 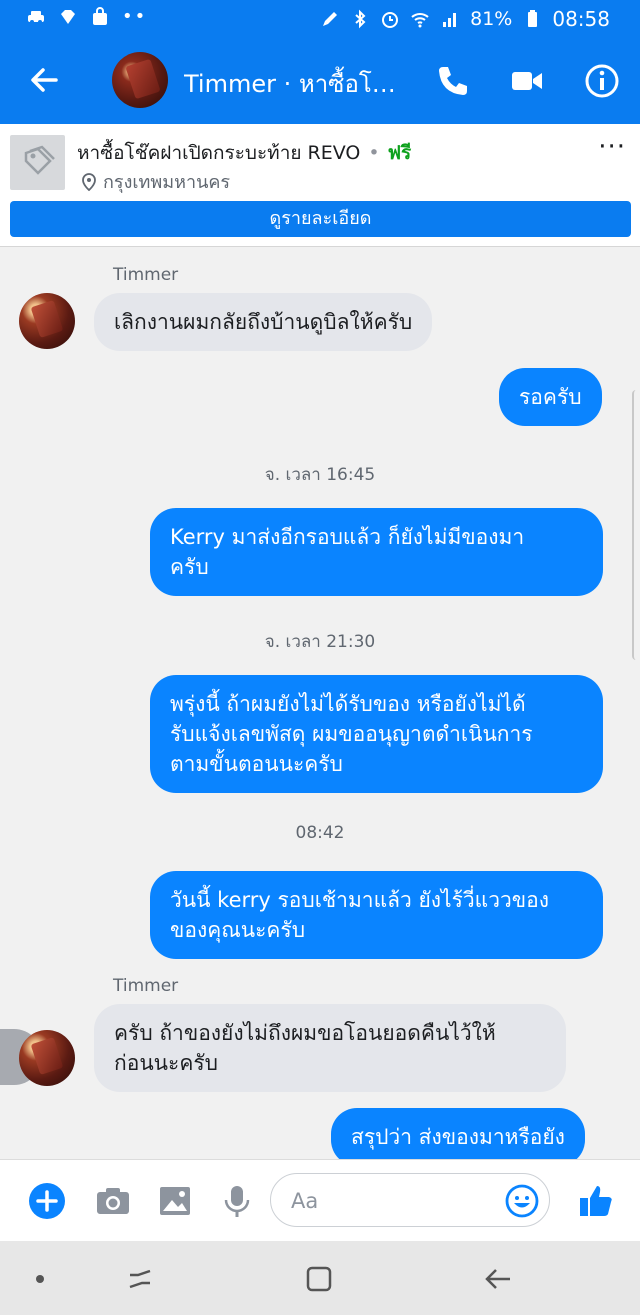 I want to click on message-line: Kerry มาส่งอีกรอบแล้ว ก็ยังไม่มีของมา, so click(x=347, y=537).